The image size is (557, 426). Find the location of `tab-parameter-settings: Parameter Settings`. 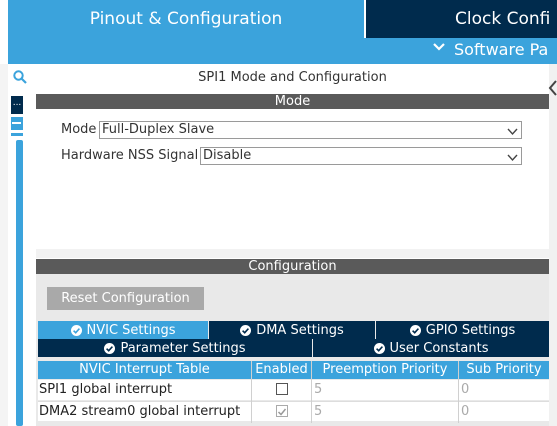

tab-parameter-settings: Parameter Settings is located at coordinates (175, 348).